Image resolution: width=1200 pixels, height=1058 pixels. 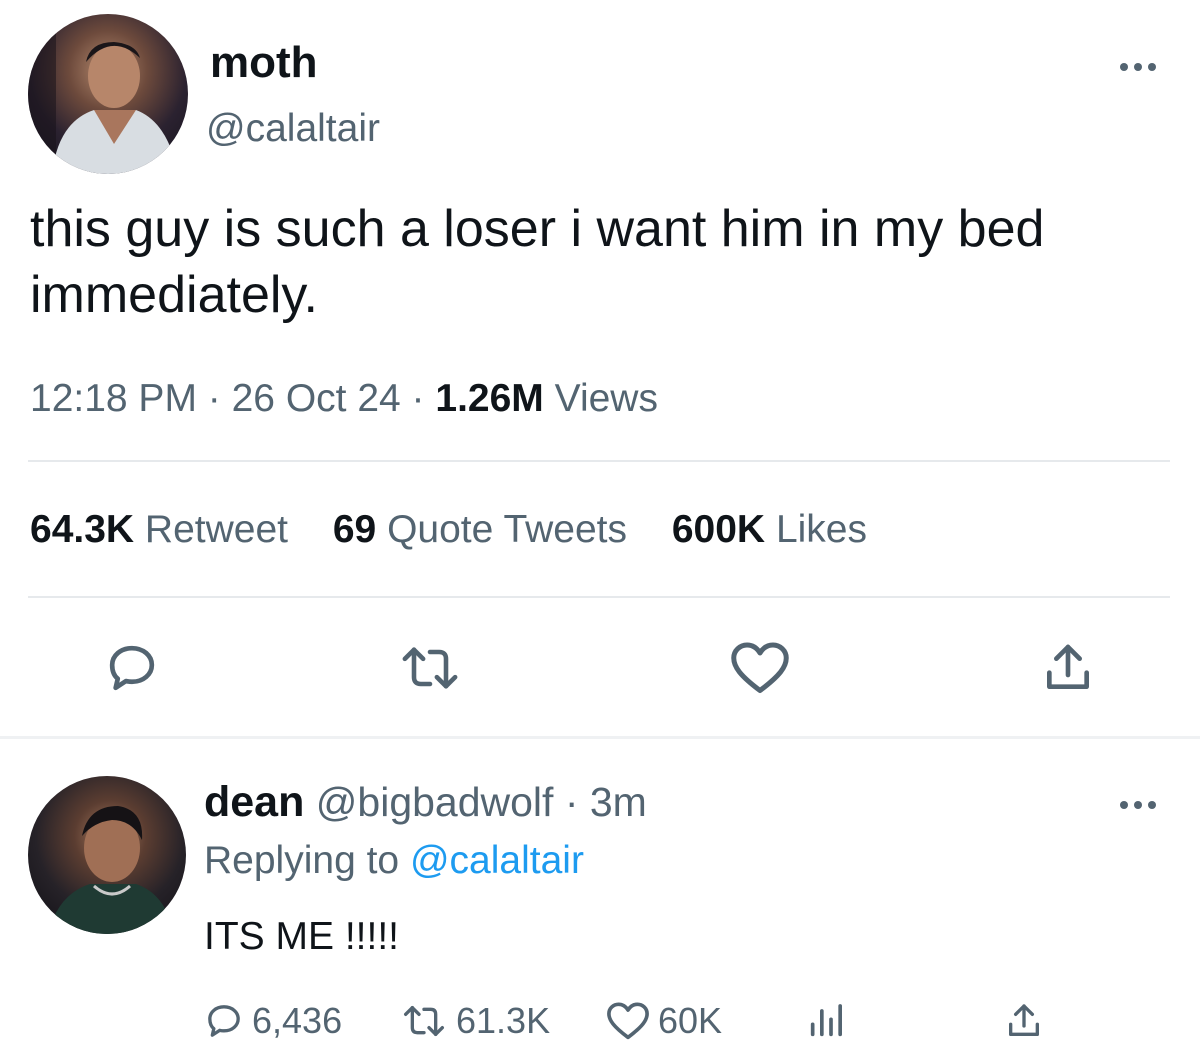 I want to click on reply-header: dean @bigbadwolf · 3m, so click(x=425, y=802).